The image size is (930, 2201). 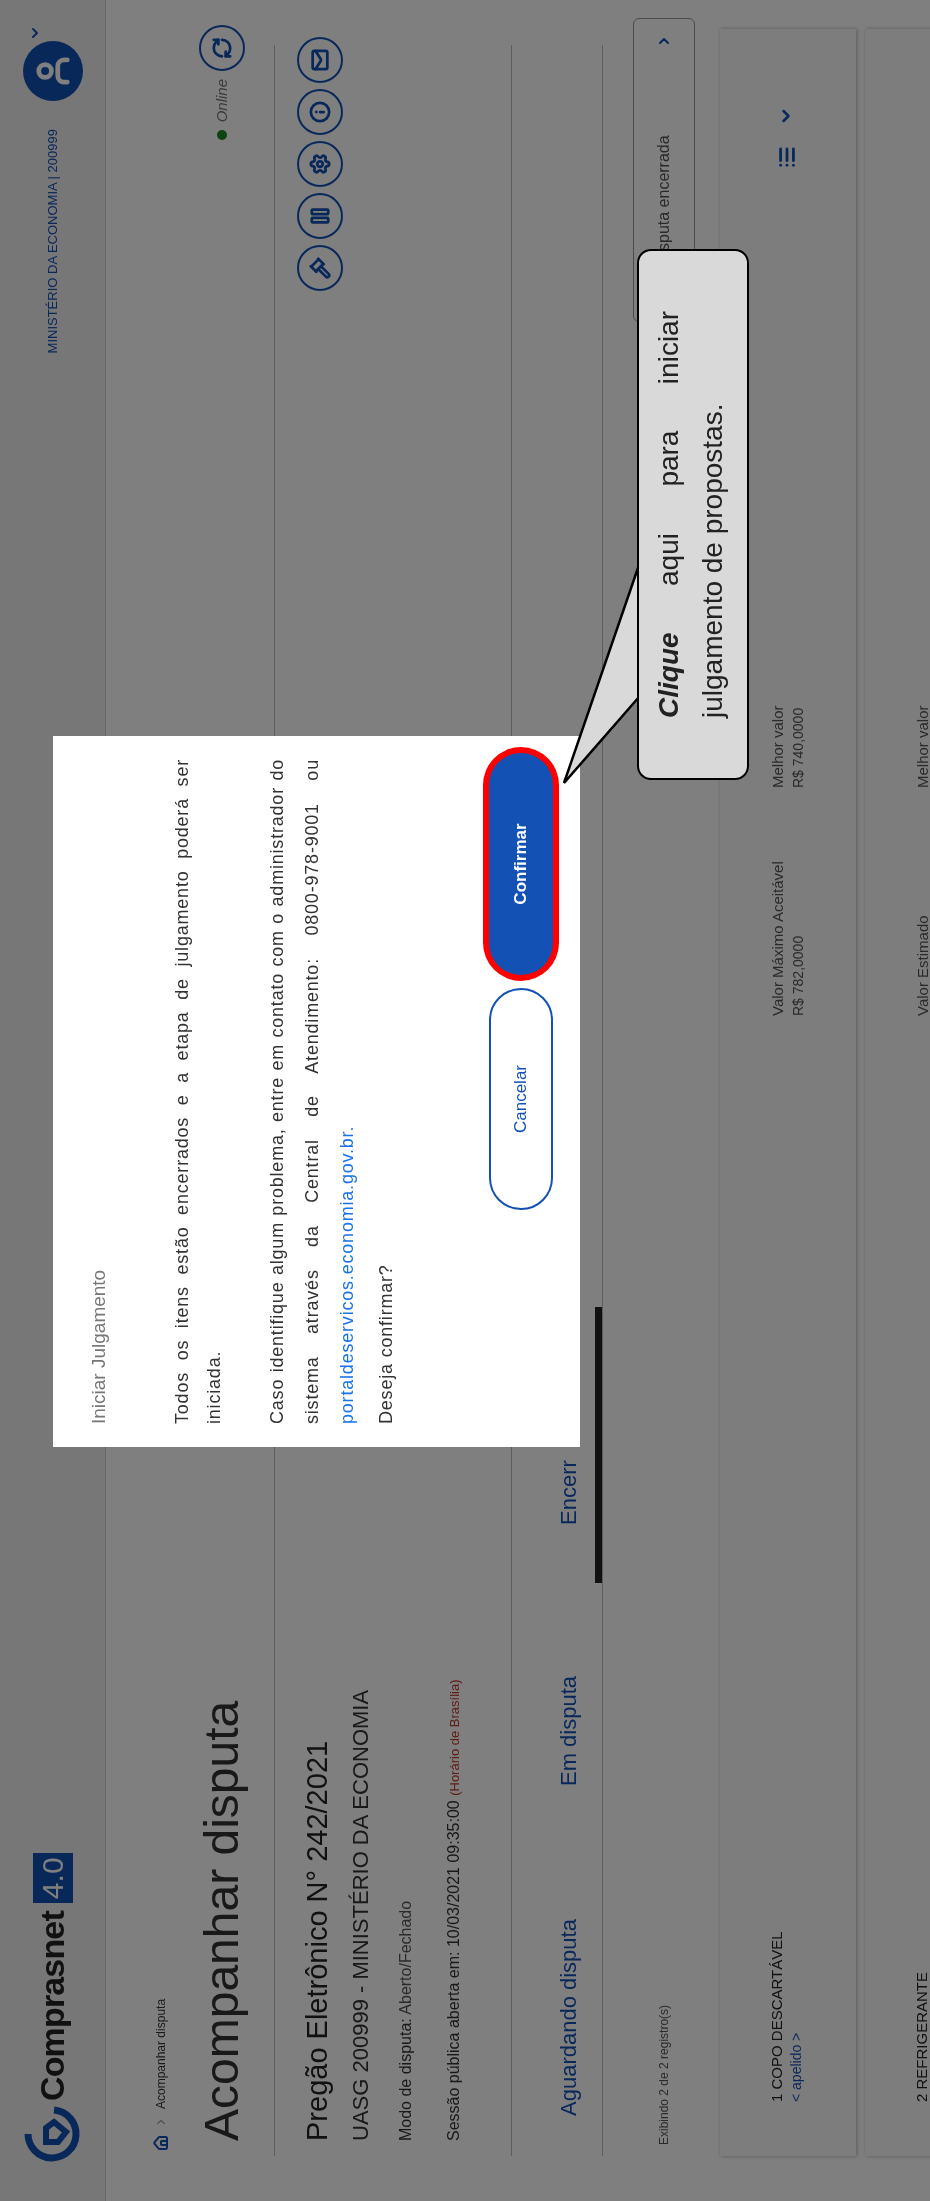 I want to click on breadcrumb-link: Acompanhar disputa, so click(x=161, y=2053).